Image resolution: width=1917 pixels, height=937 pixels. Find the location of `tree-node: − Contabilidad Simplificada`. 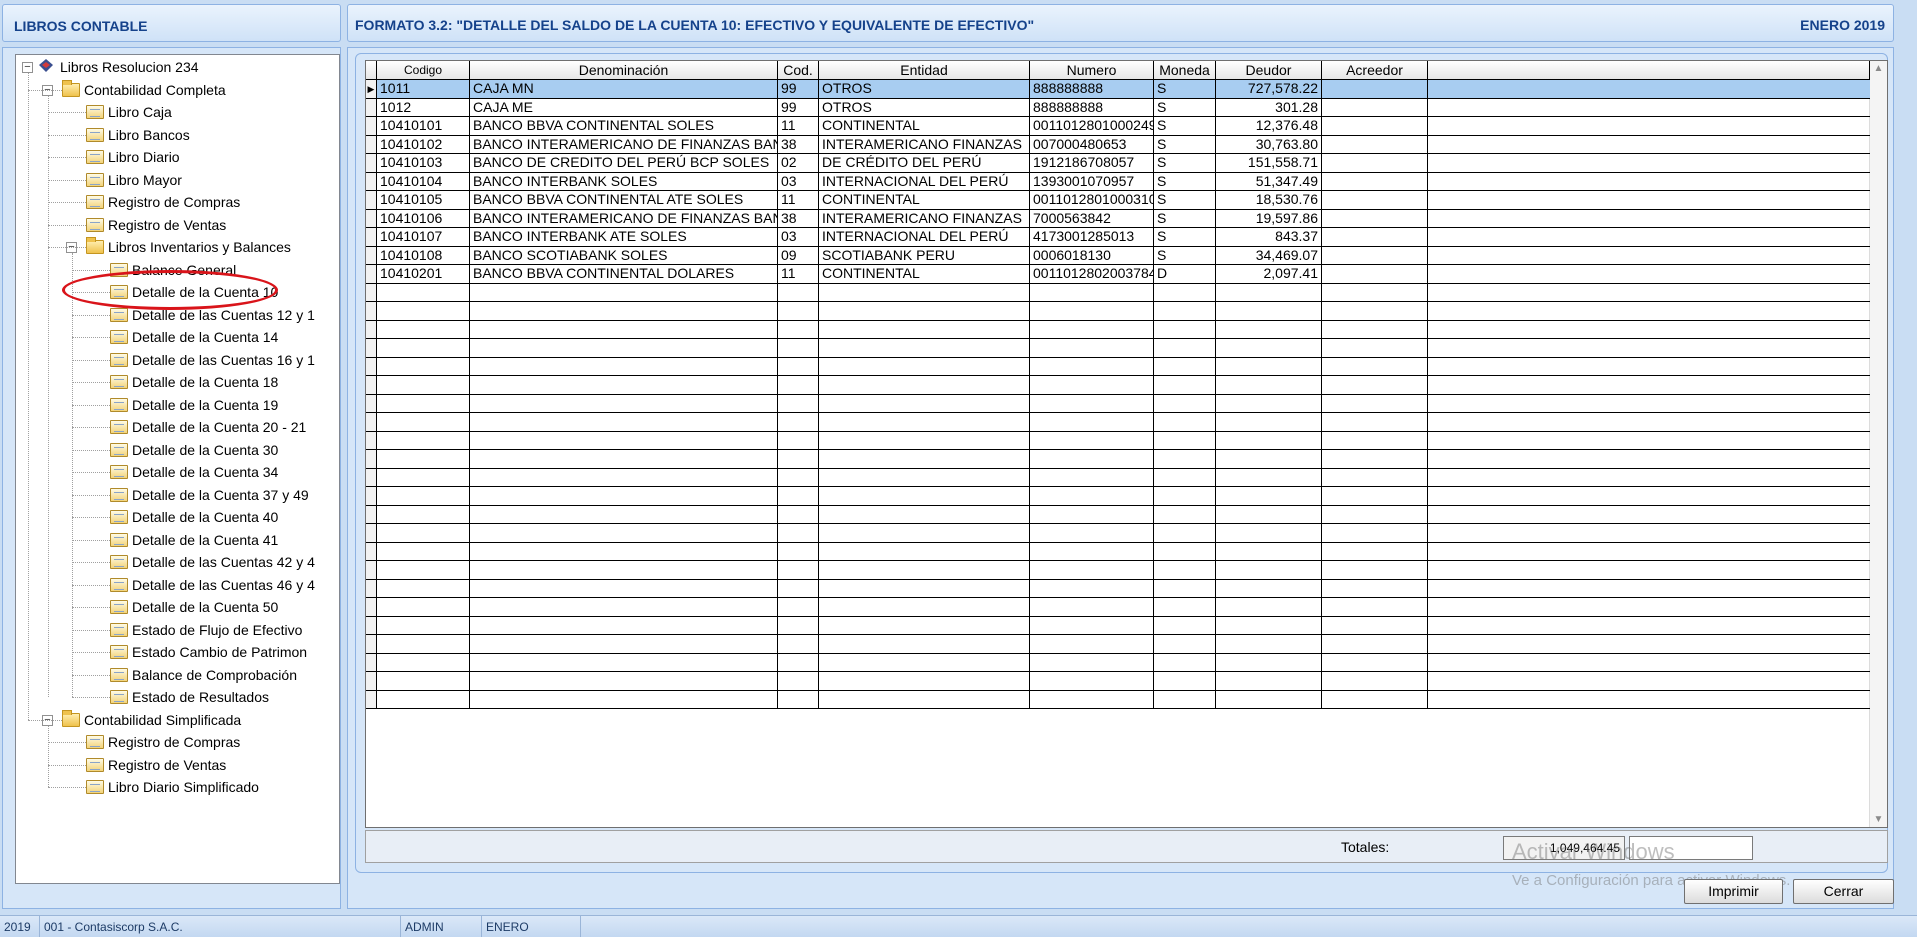

tree-node: − Contabilidad Simplificada is located at coordinates (177, 720).